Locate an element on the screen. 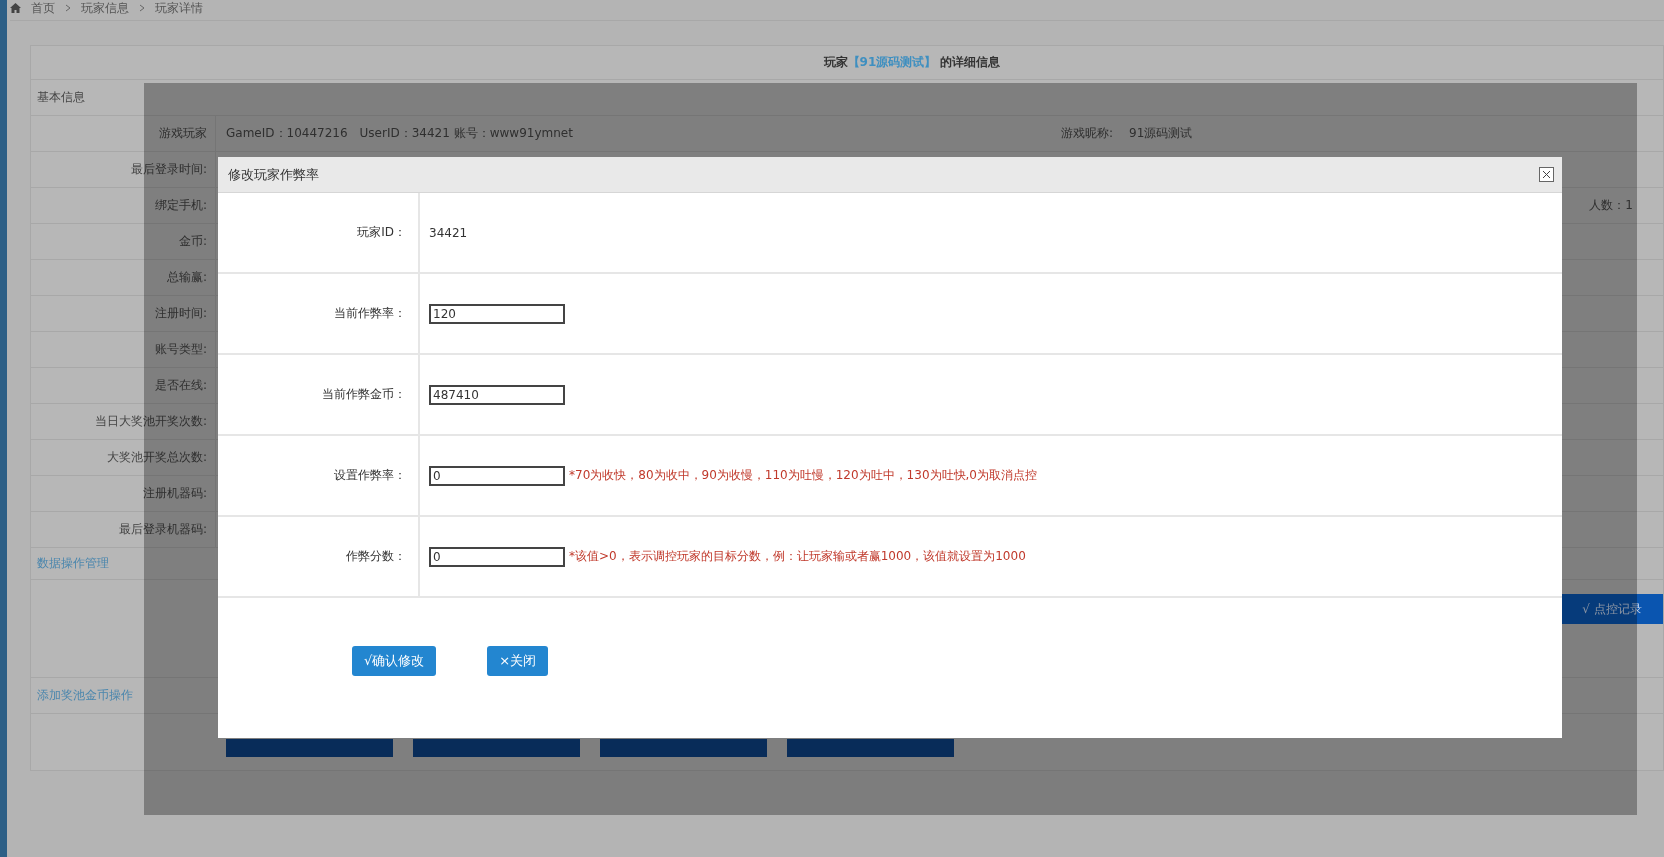 This screenshot has height=857, width=1664. close-button: ×关闭 is located at coordinates (518, 661).